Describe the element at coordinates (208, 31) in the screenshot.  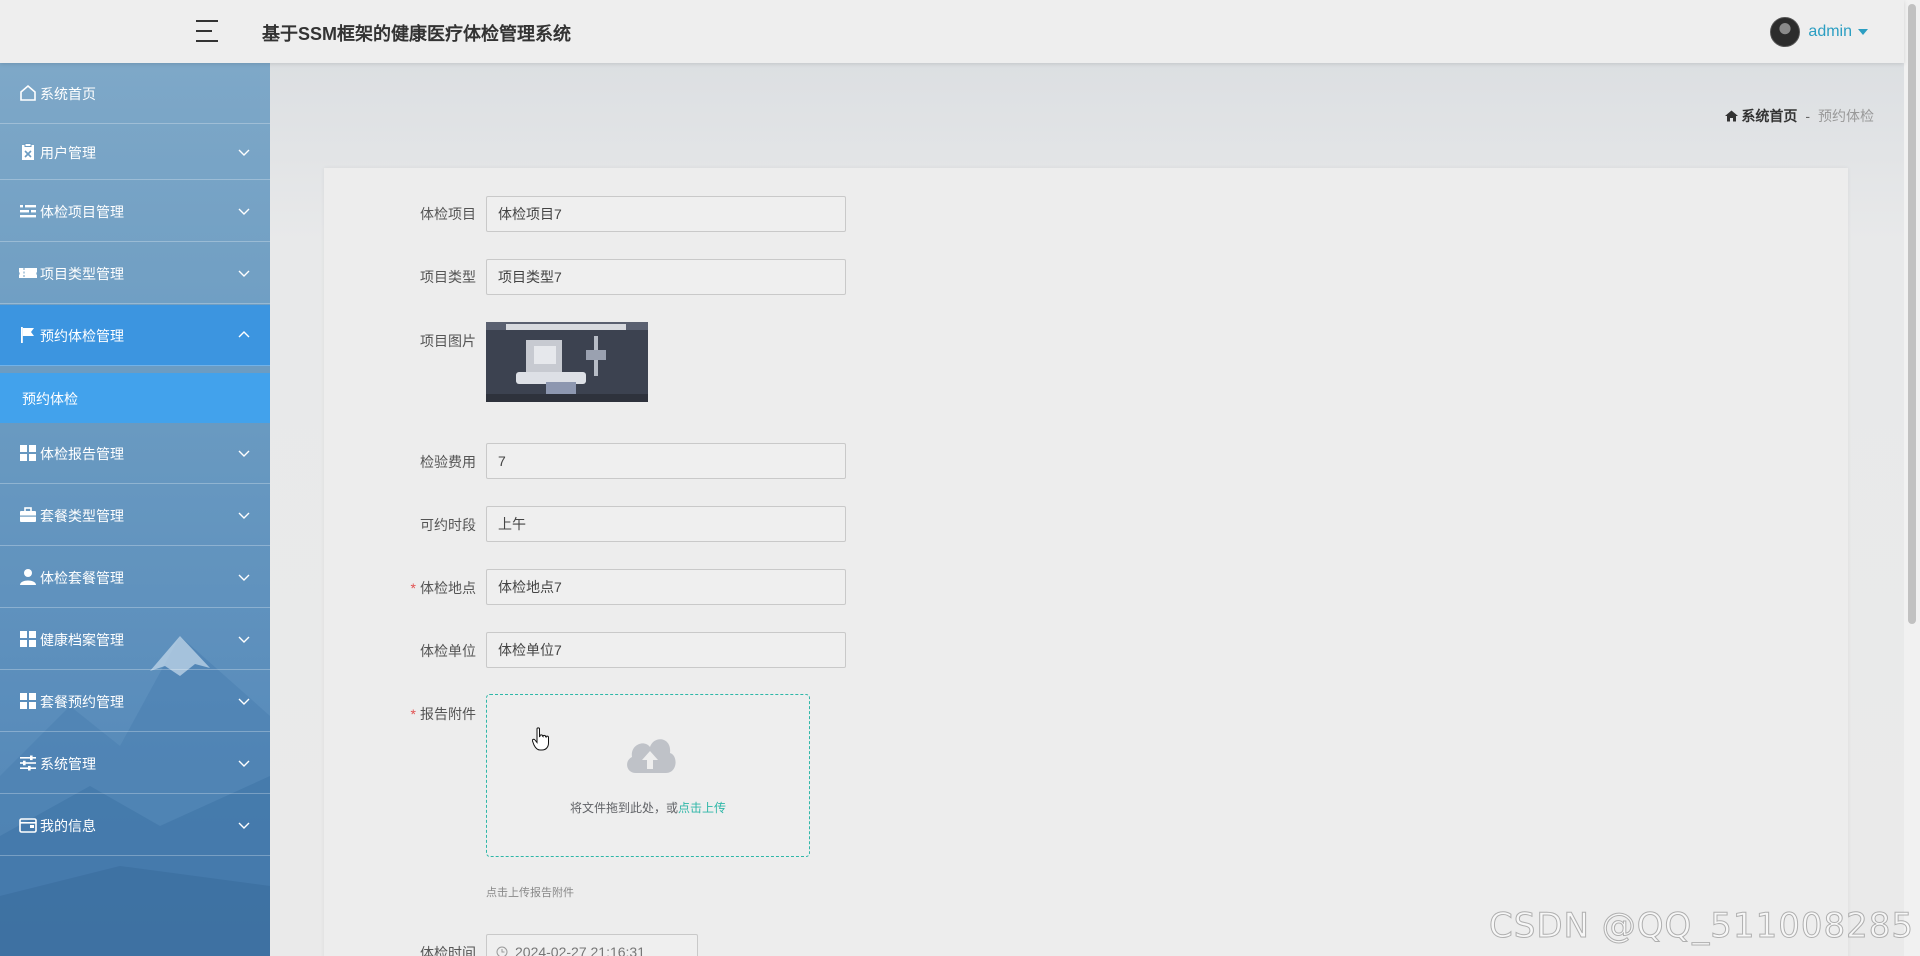
I see `menu-toggle-icon` at that location.